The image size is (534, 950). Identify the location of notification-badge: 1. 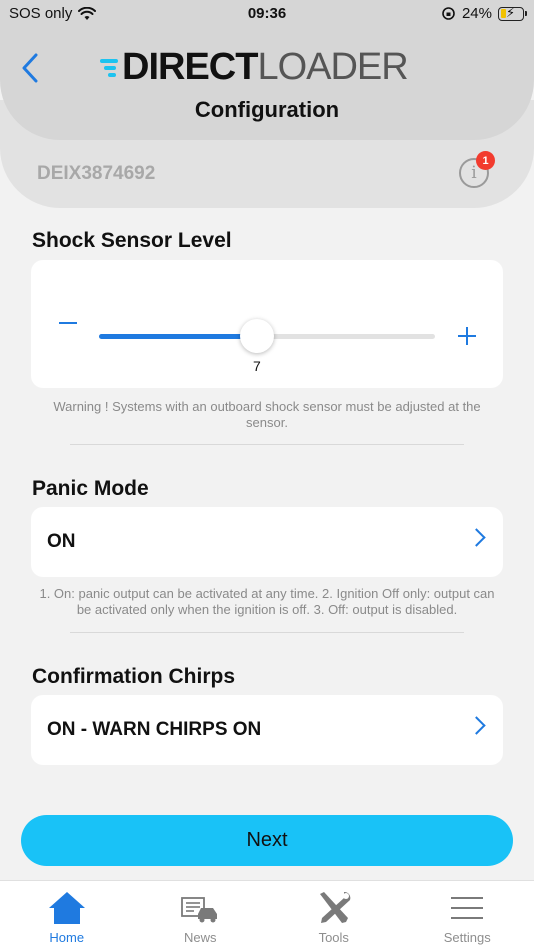
(485, 160).